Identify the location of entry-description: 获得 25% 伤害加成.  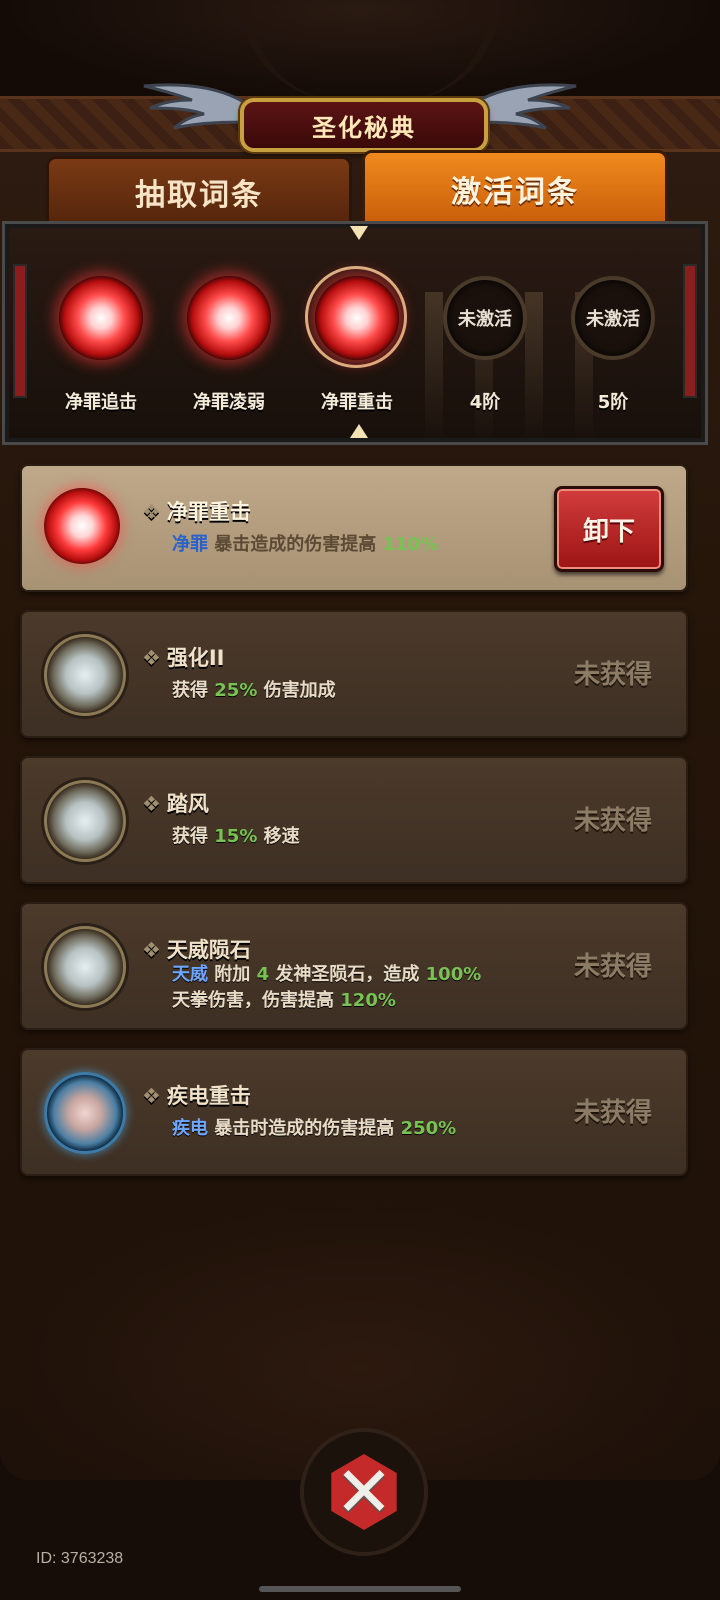
(254, 690).